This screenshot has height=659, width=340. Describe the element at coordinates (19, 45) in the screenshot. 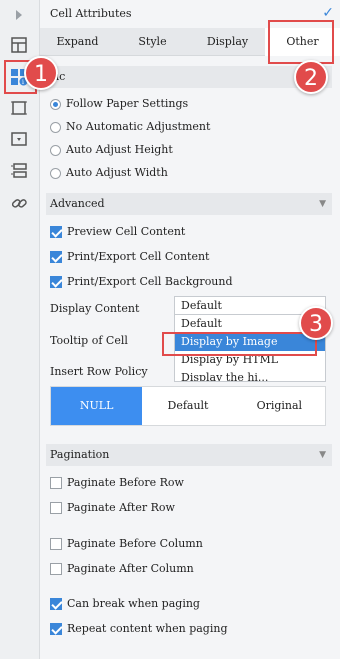

I see `cell-element-icon` at that location.